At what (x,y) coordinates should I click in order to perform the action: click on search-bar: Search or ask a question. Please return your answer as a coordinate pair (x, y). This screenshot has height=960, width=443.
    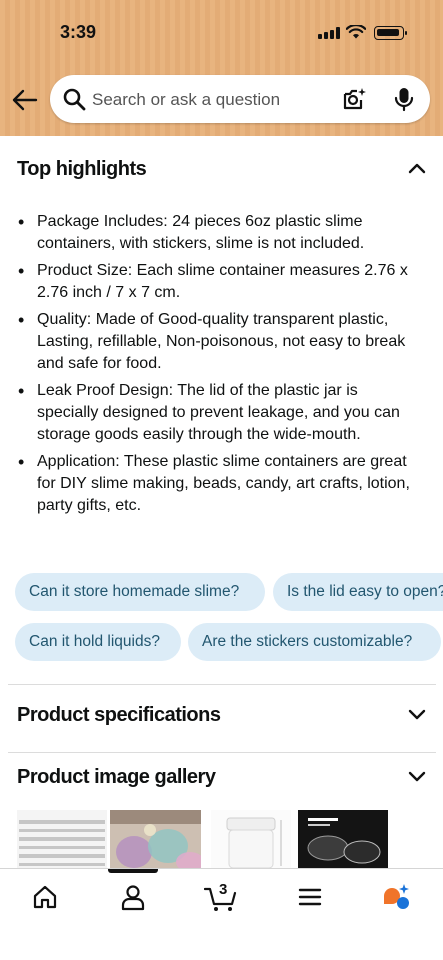
    Looking at the image, I should click on (240, 99).